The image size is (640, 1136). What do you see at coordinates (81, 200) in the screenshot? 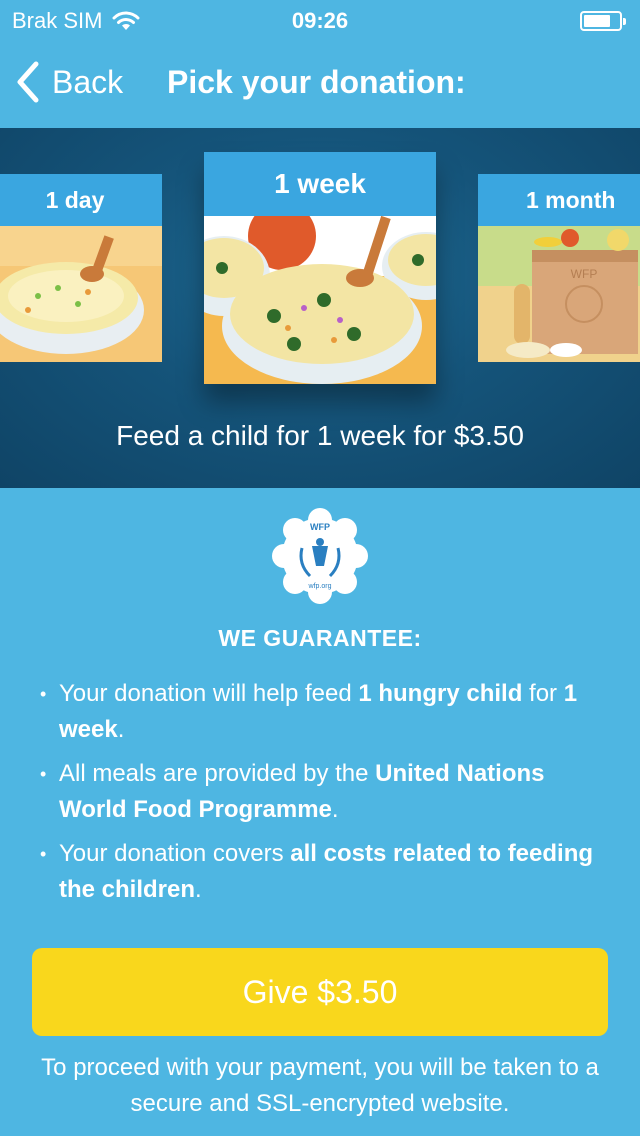
I see `card-label-day: 1 day` at bounding box center [81, 200].